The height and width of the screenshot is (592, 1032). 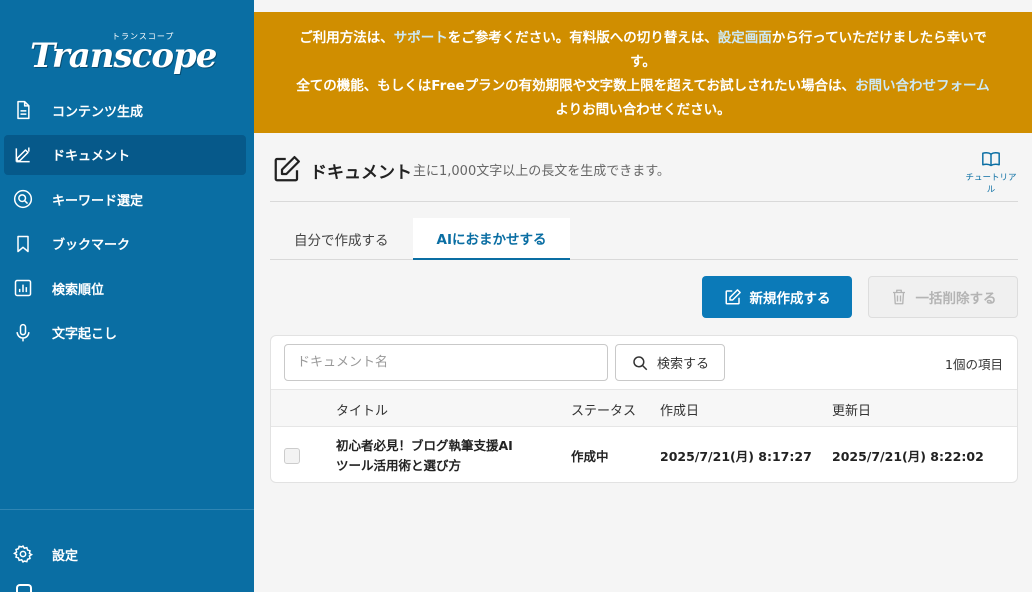 What do you see at coordinates (790, 298) in the screenshot?
I see `new-button-label: 新規作成する` at bounding box center [790, 298].